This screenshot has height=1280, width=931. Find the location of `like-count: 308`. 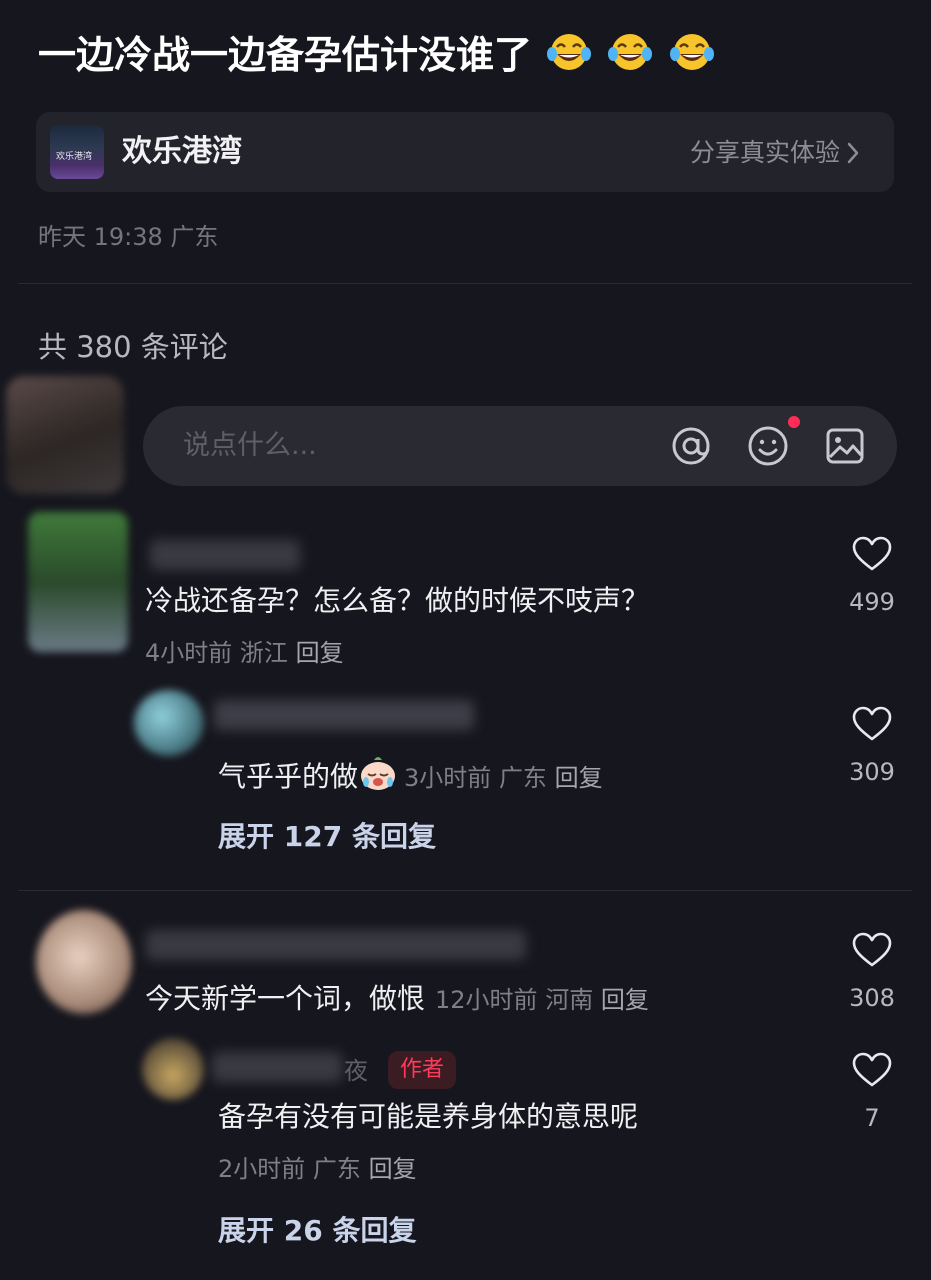

like-count: 308 is located at coordinates (872, 998).